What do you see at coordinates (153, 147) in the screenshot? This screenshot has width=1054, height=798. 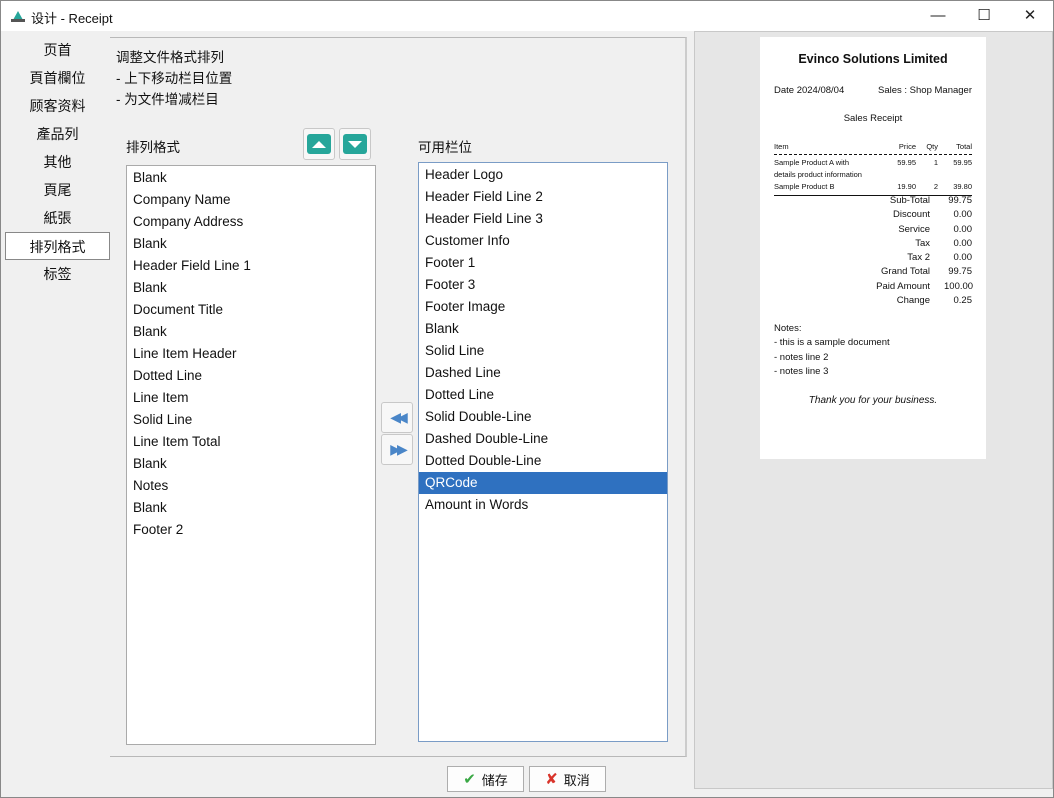 I see `layout-list-label: 排列格式` at bounding box center [153, 147].